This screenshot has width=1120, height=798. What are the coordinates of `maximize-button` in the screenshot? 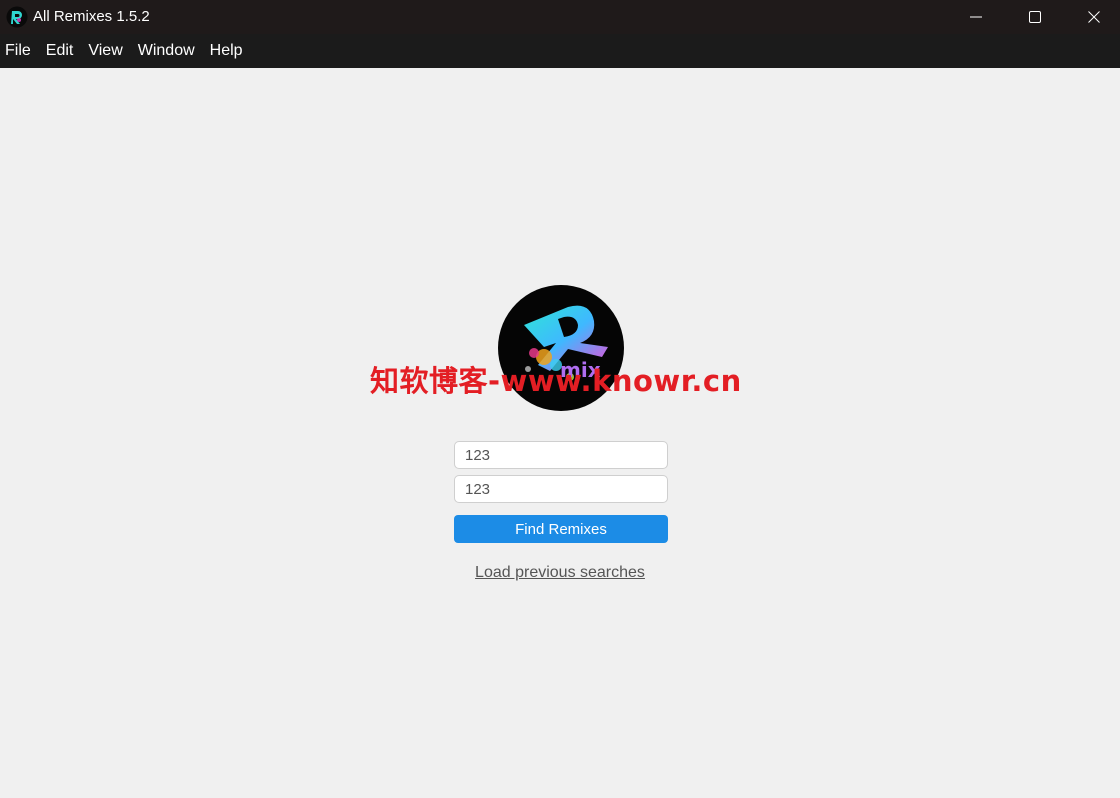 It's located at (1035, 17).